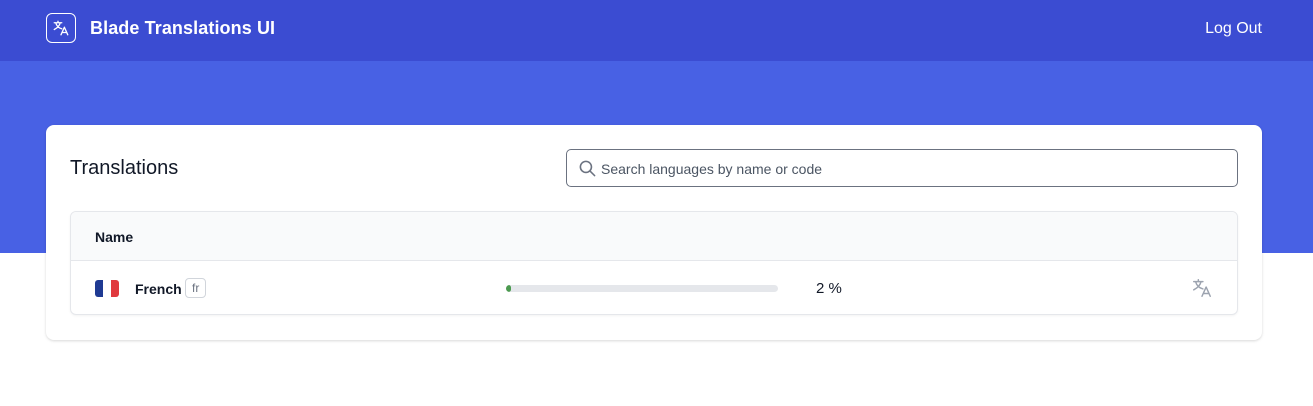 This screenshot has width=1313, height=406. Describe the element at coordinates (124, 168) in the screenshot. I see `page-title: Translations` at that location.